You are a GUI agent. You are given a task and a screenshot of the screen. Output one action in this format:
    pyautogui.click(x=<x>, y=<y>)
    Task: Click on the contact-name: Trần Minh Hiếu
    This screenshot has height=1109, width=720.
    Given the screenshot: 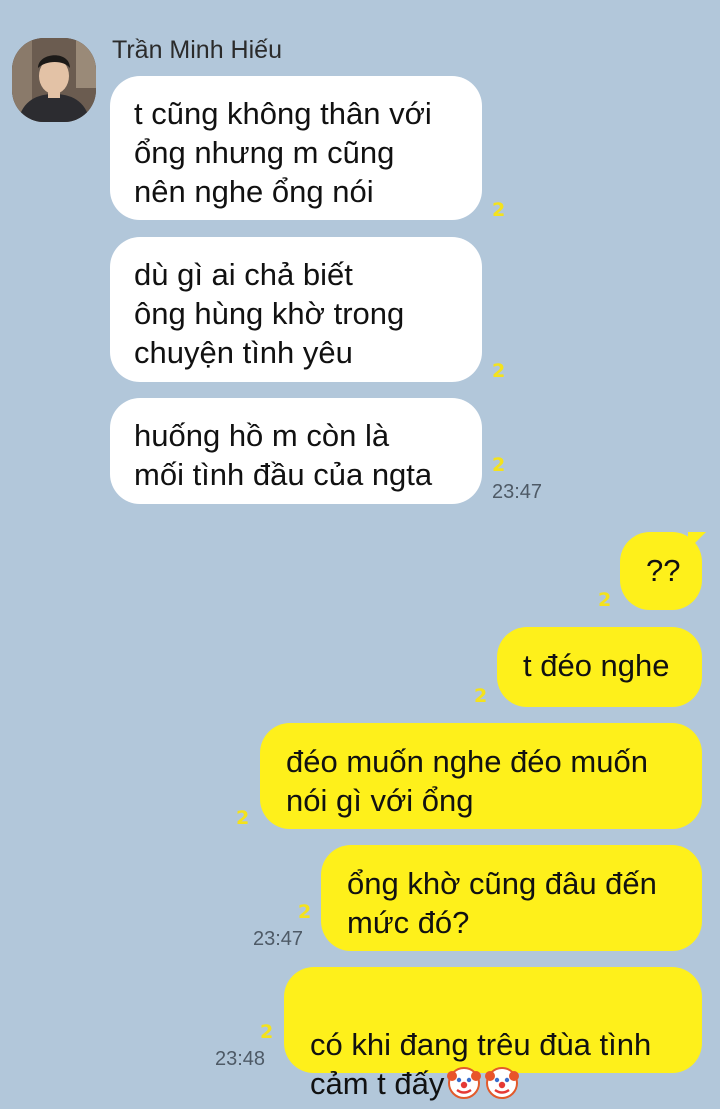 What is the action you would take?
    pyautogui.click(x=197, y=50)
    